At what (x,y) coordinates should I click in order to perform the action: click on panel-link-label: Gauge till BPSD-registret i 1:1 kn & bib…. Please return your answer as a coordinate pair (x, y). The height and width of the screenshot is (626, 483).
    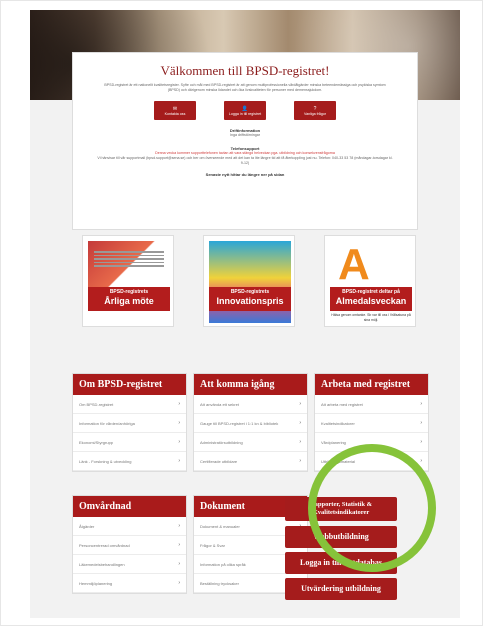
    Looking at the image, I should click on (239, 423).